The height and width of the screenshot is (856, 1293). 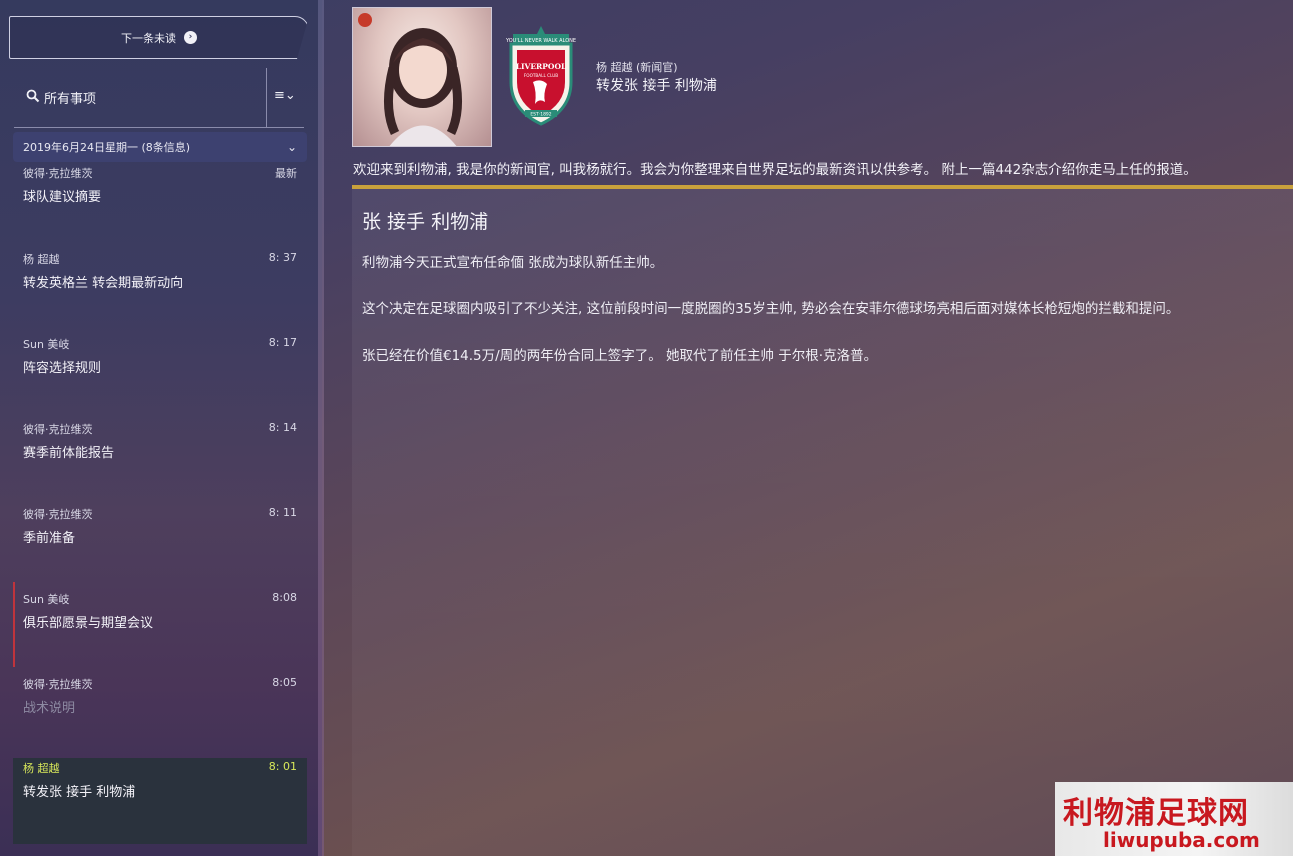 I want to click on filter-label: 所有事项, so click(x=70, y=97).